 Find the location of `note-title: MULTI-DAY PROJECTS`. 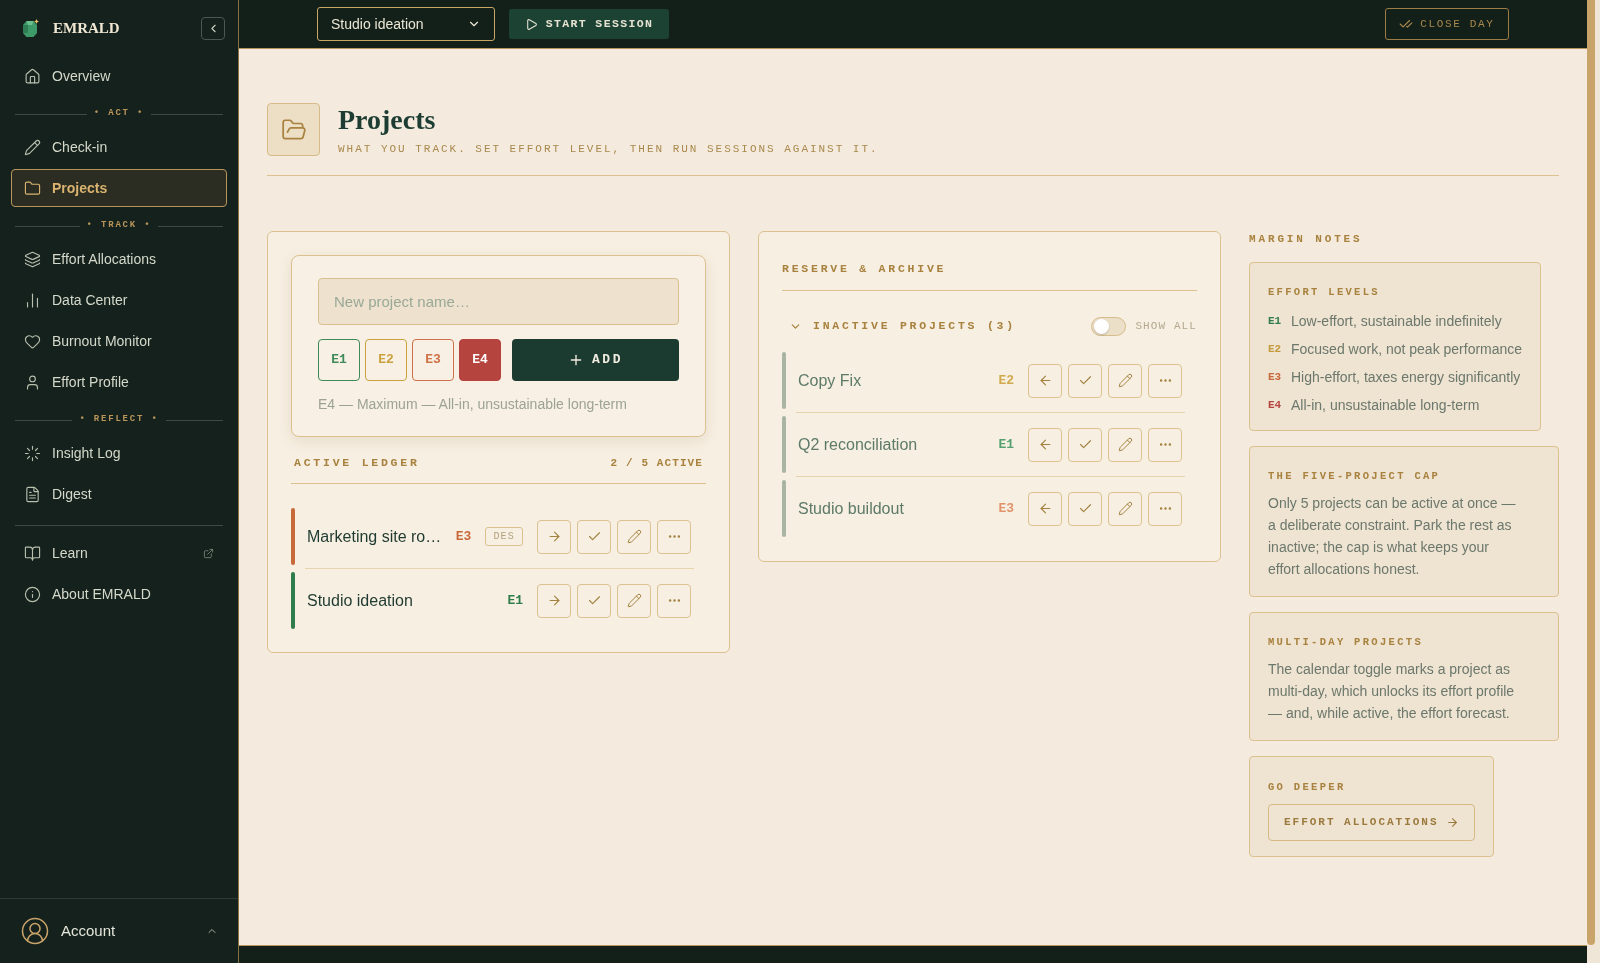

note-title: MULTI-DAY PROJECTS is located at coordinates (1346, 642).